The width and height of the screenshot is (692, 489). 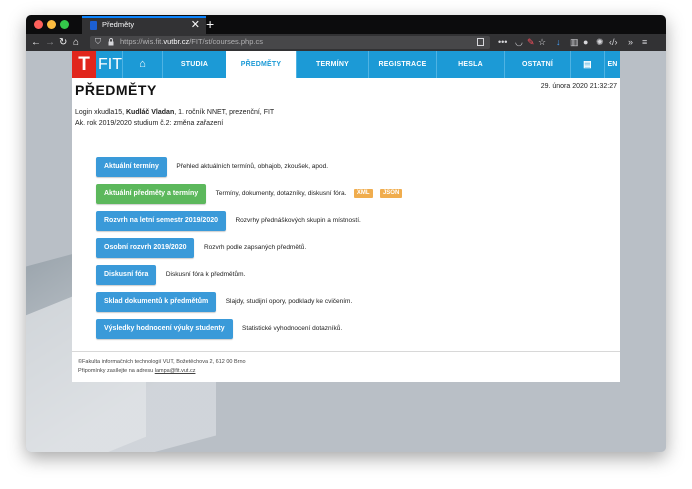 I want to click on action-row: Diskusní fóra Diskusní fóra k předmětům., so click(x=170, y=275).